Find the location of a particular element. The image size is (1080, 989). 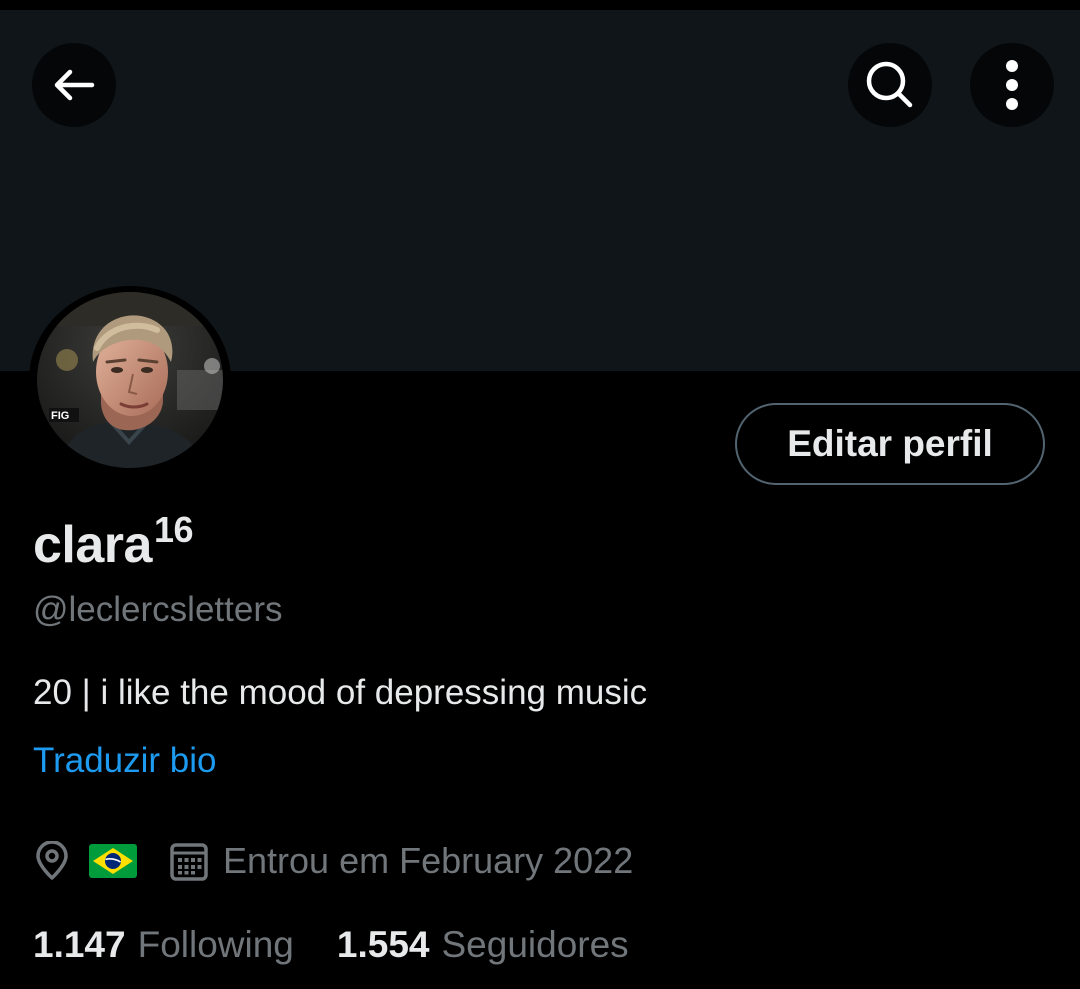

search-button is located at coordinates (890, 85).